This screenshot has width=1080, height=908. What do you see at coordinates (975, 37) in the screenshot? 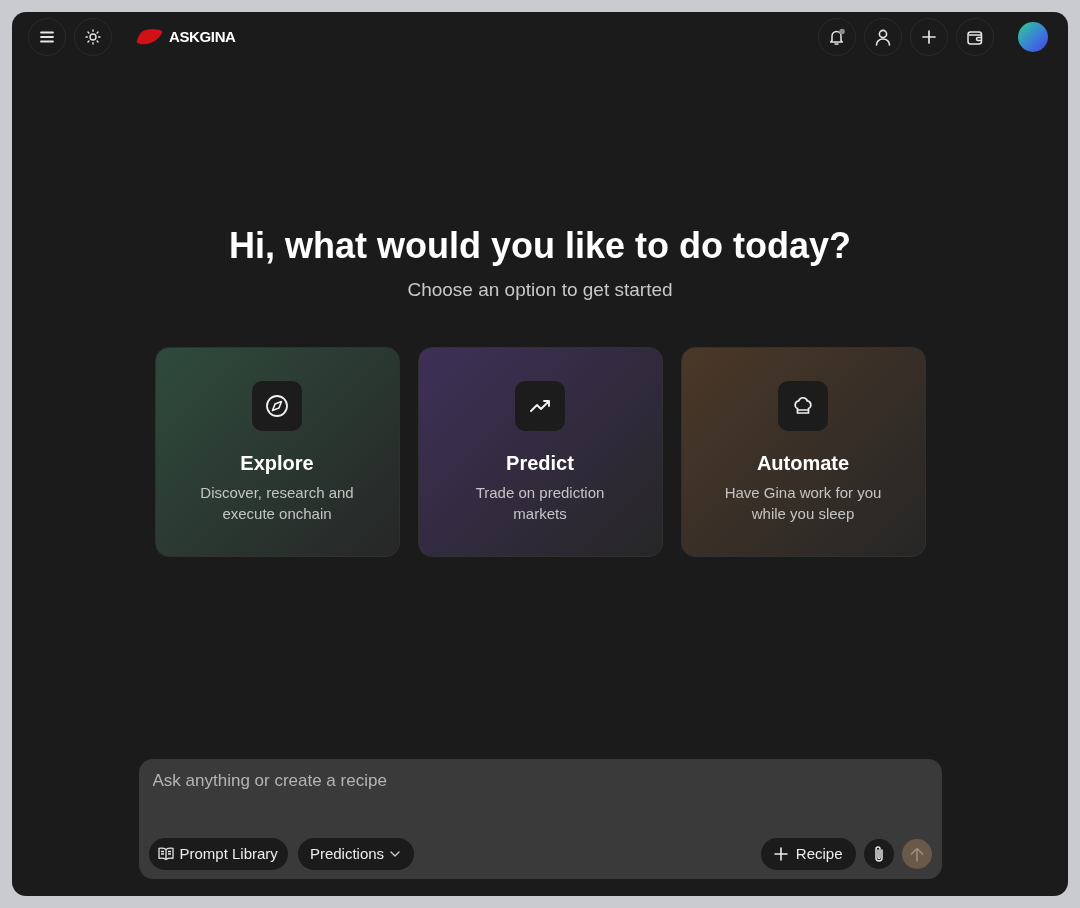
I see `wallet-icon` at bounding box center [975, 37].